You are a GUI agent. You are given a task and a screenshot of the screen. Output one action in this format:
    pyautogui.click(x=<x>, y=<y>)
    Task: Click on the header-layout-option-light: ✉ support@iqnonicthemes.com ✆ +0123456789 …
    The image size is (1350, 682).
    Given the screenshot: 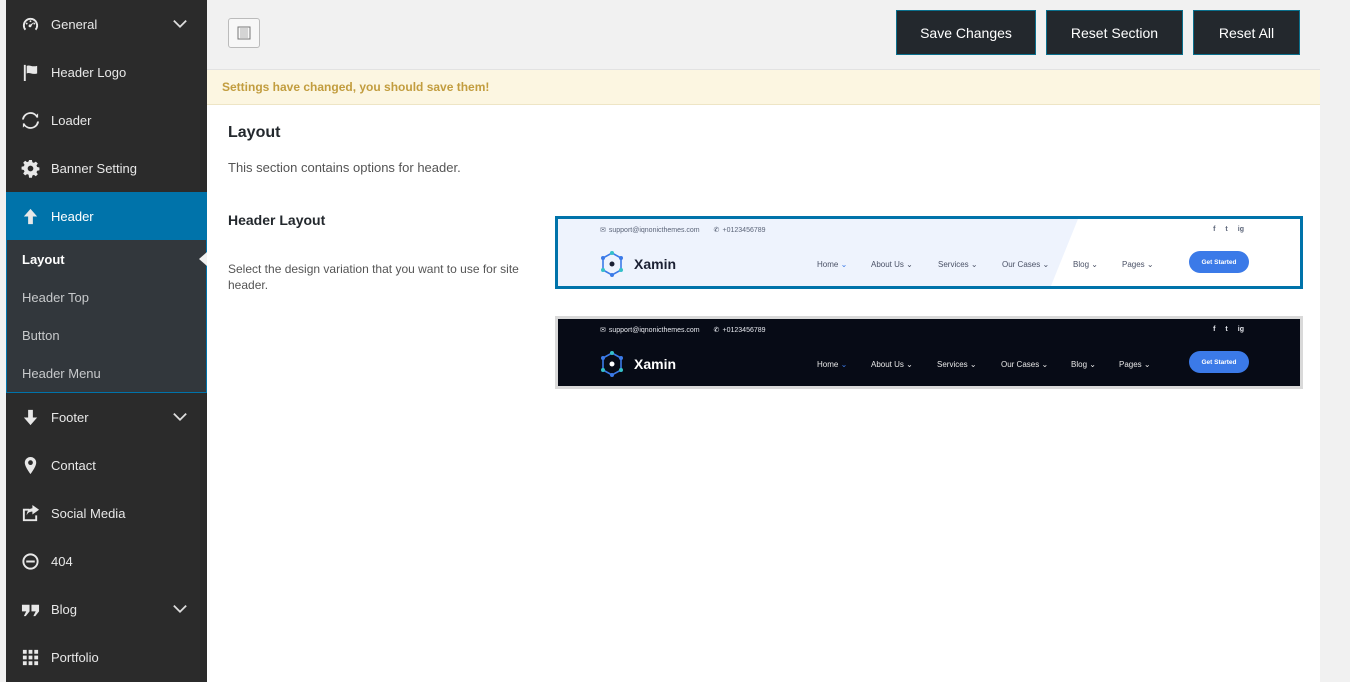 What is the action you would take?
    pyautogui.click(x=929, y=252)
    